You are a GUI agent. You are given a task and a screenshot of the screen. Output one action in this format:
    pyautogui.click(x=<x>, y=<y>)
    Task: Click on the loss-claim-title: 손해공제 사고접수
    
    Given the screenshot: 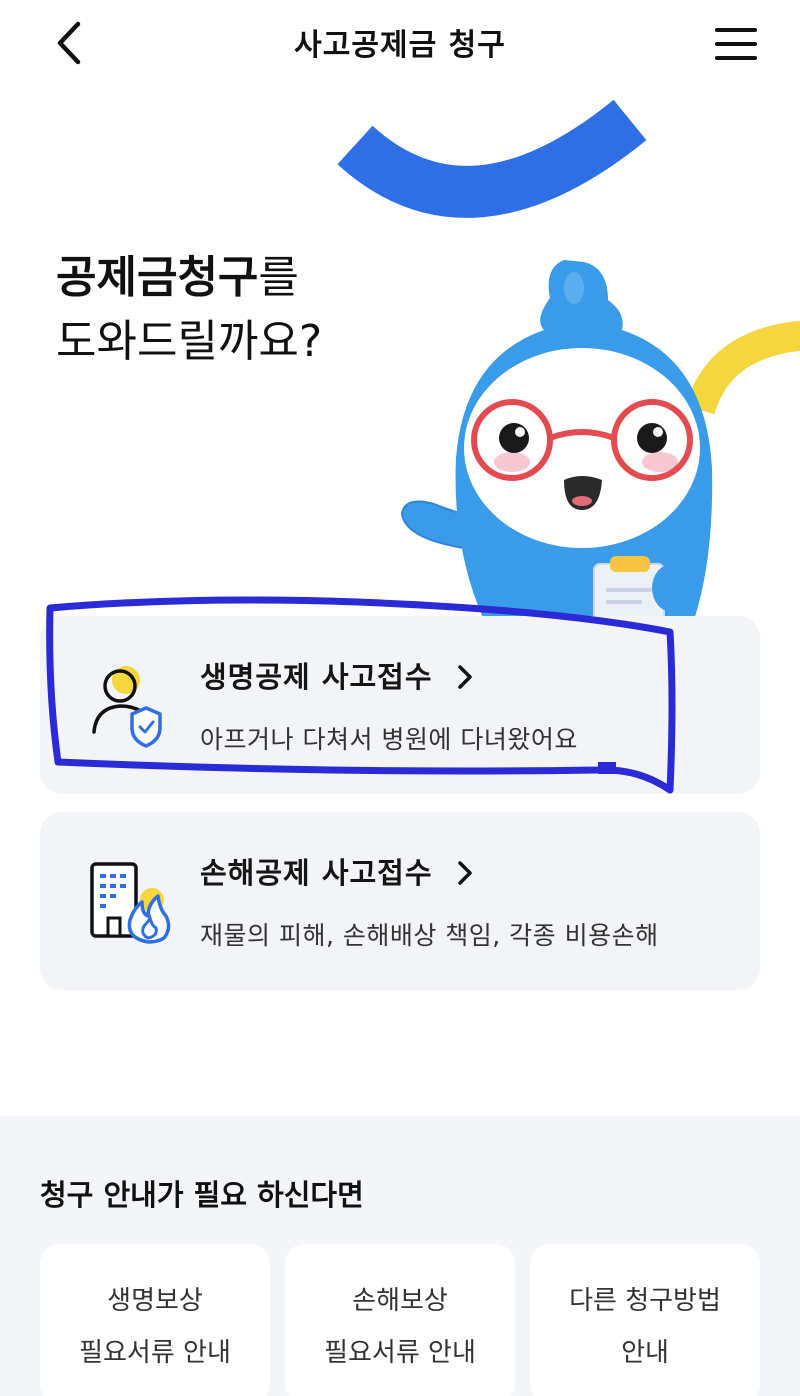 What is the action you would take?
    pyautogui.click(x=316, y=873)
    